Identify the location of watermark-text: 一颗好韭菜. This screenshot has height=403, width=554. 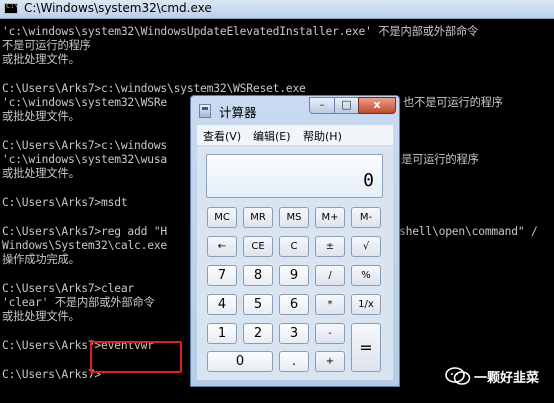
(507, 378).